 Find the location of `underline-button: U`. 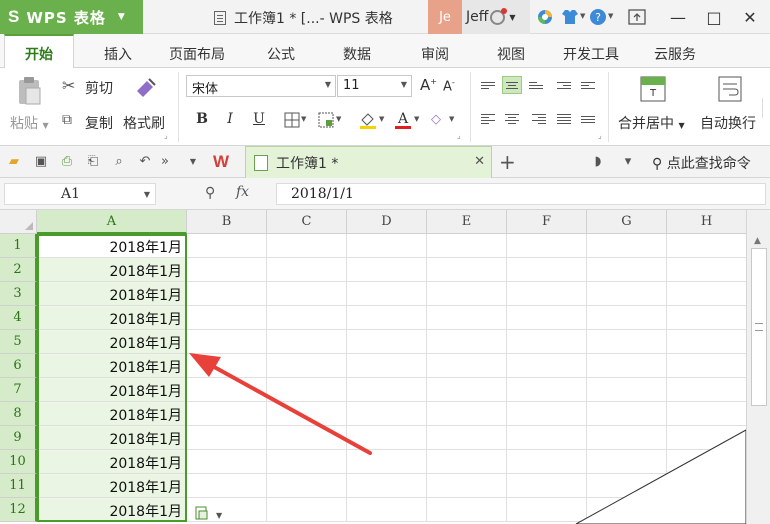

underline-button: U is located at coordinates (259, 120).